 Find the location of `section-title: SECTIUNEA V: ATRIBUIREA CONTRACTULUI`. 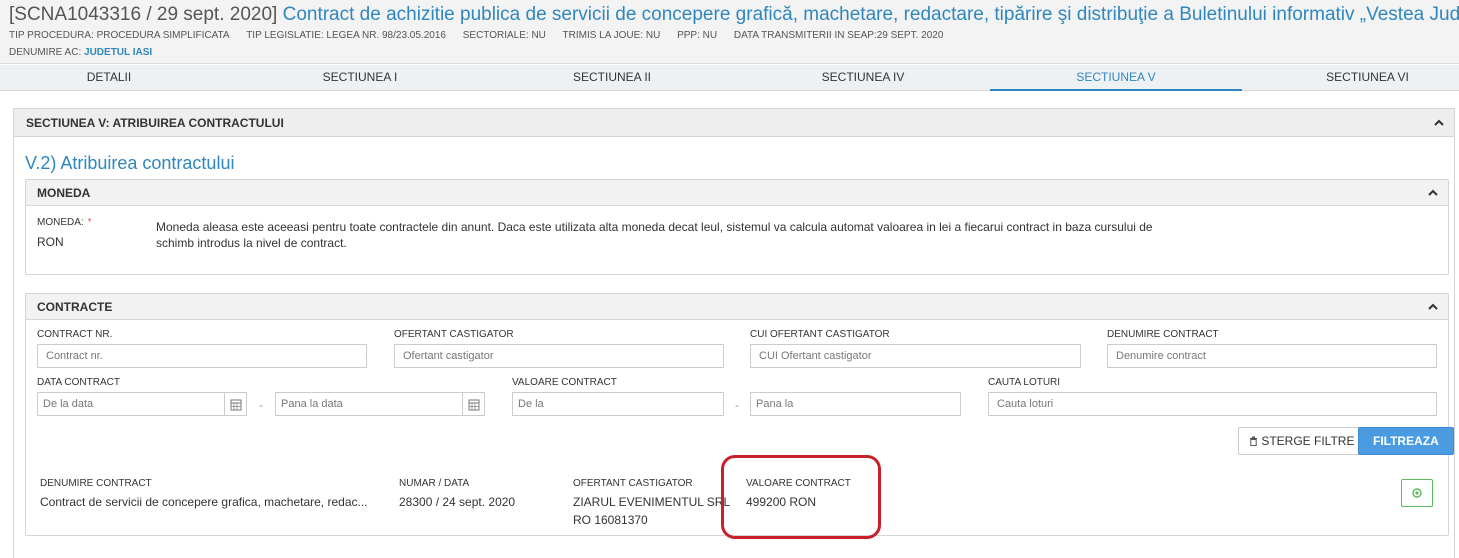

section-title: SECTIUNEA V: ATRIBUIREA CONTRACTULUI is located at coordinates (155, 123).